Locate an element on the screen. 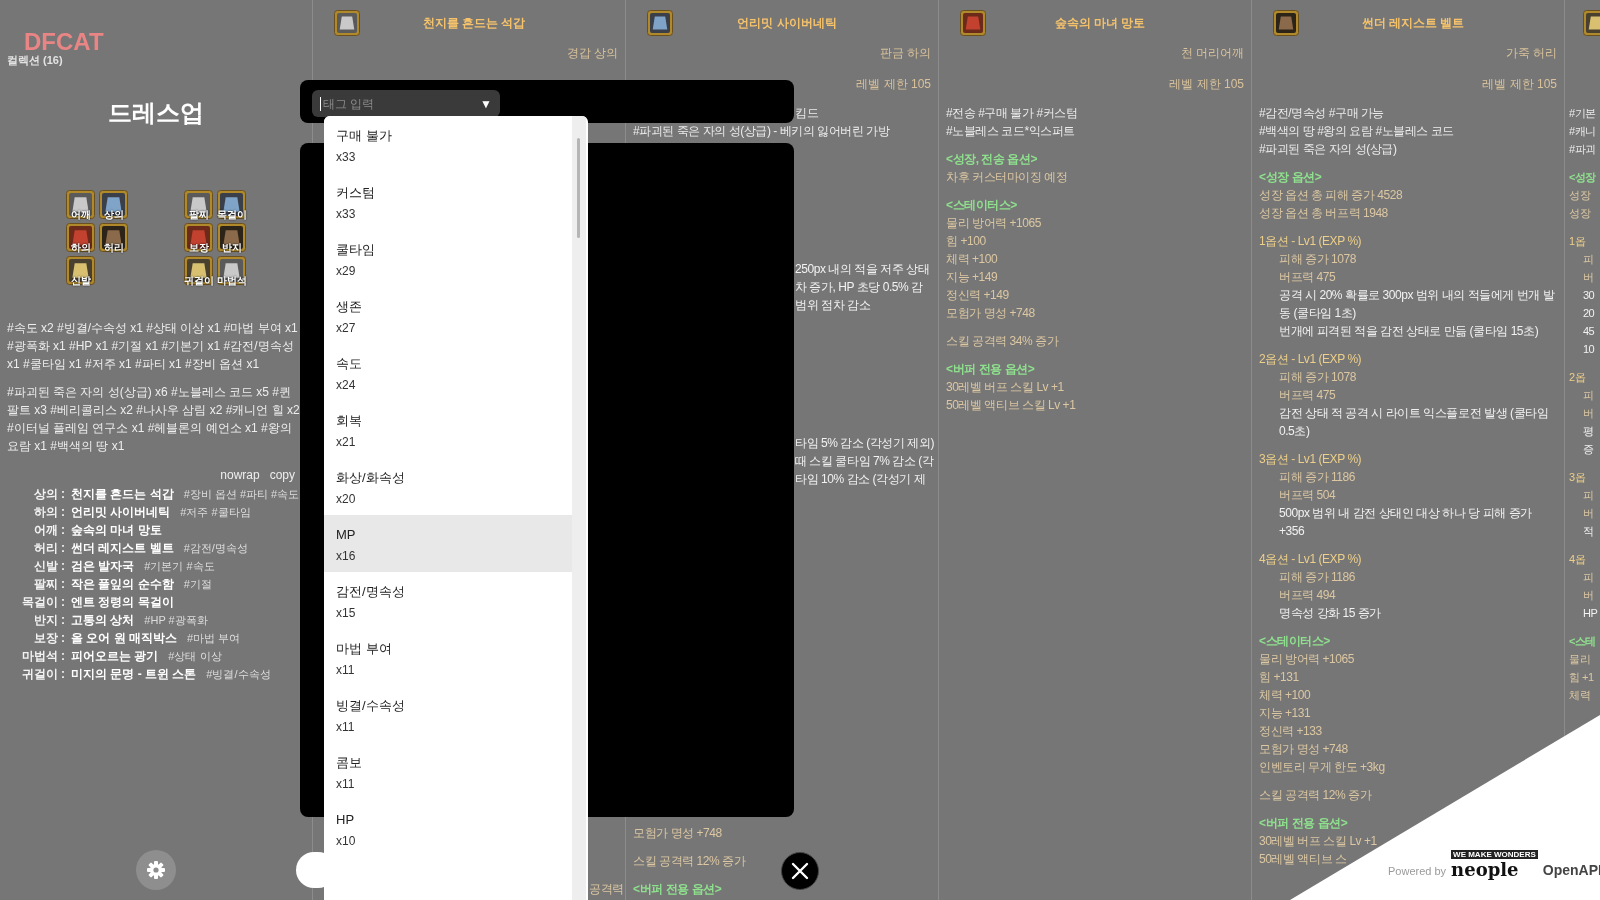  item-title: 언리밋 사이버네틱 is located at coordinates (787, 23).